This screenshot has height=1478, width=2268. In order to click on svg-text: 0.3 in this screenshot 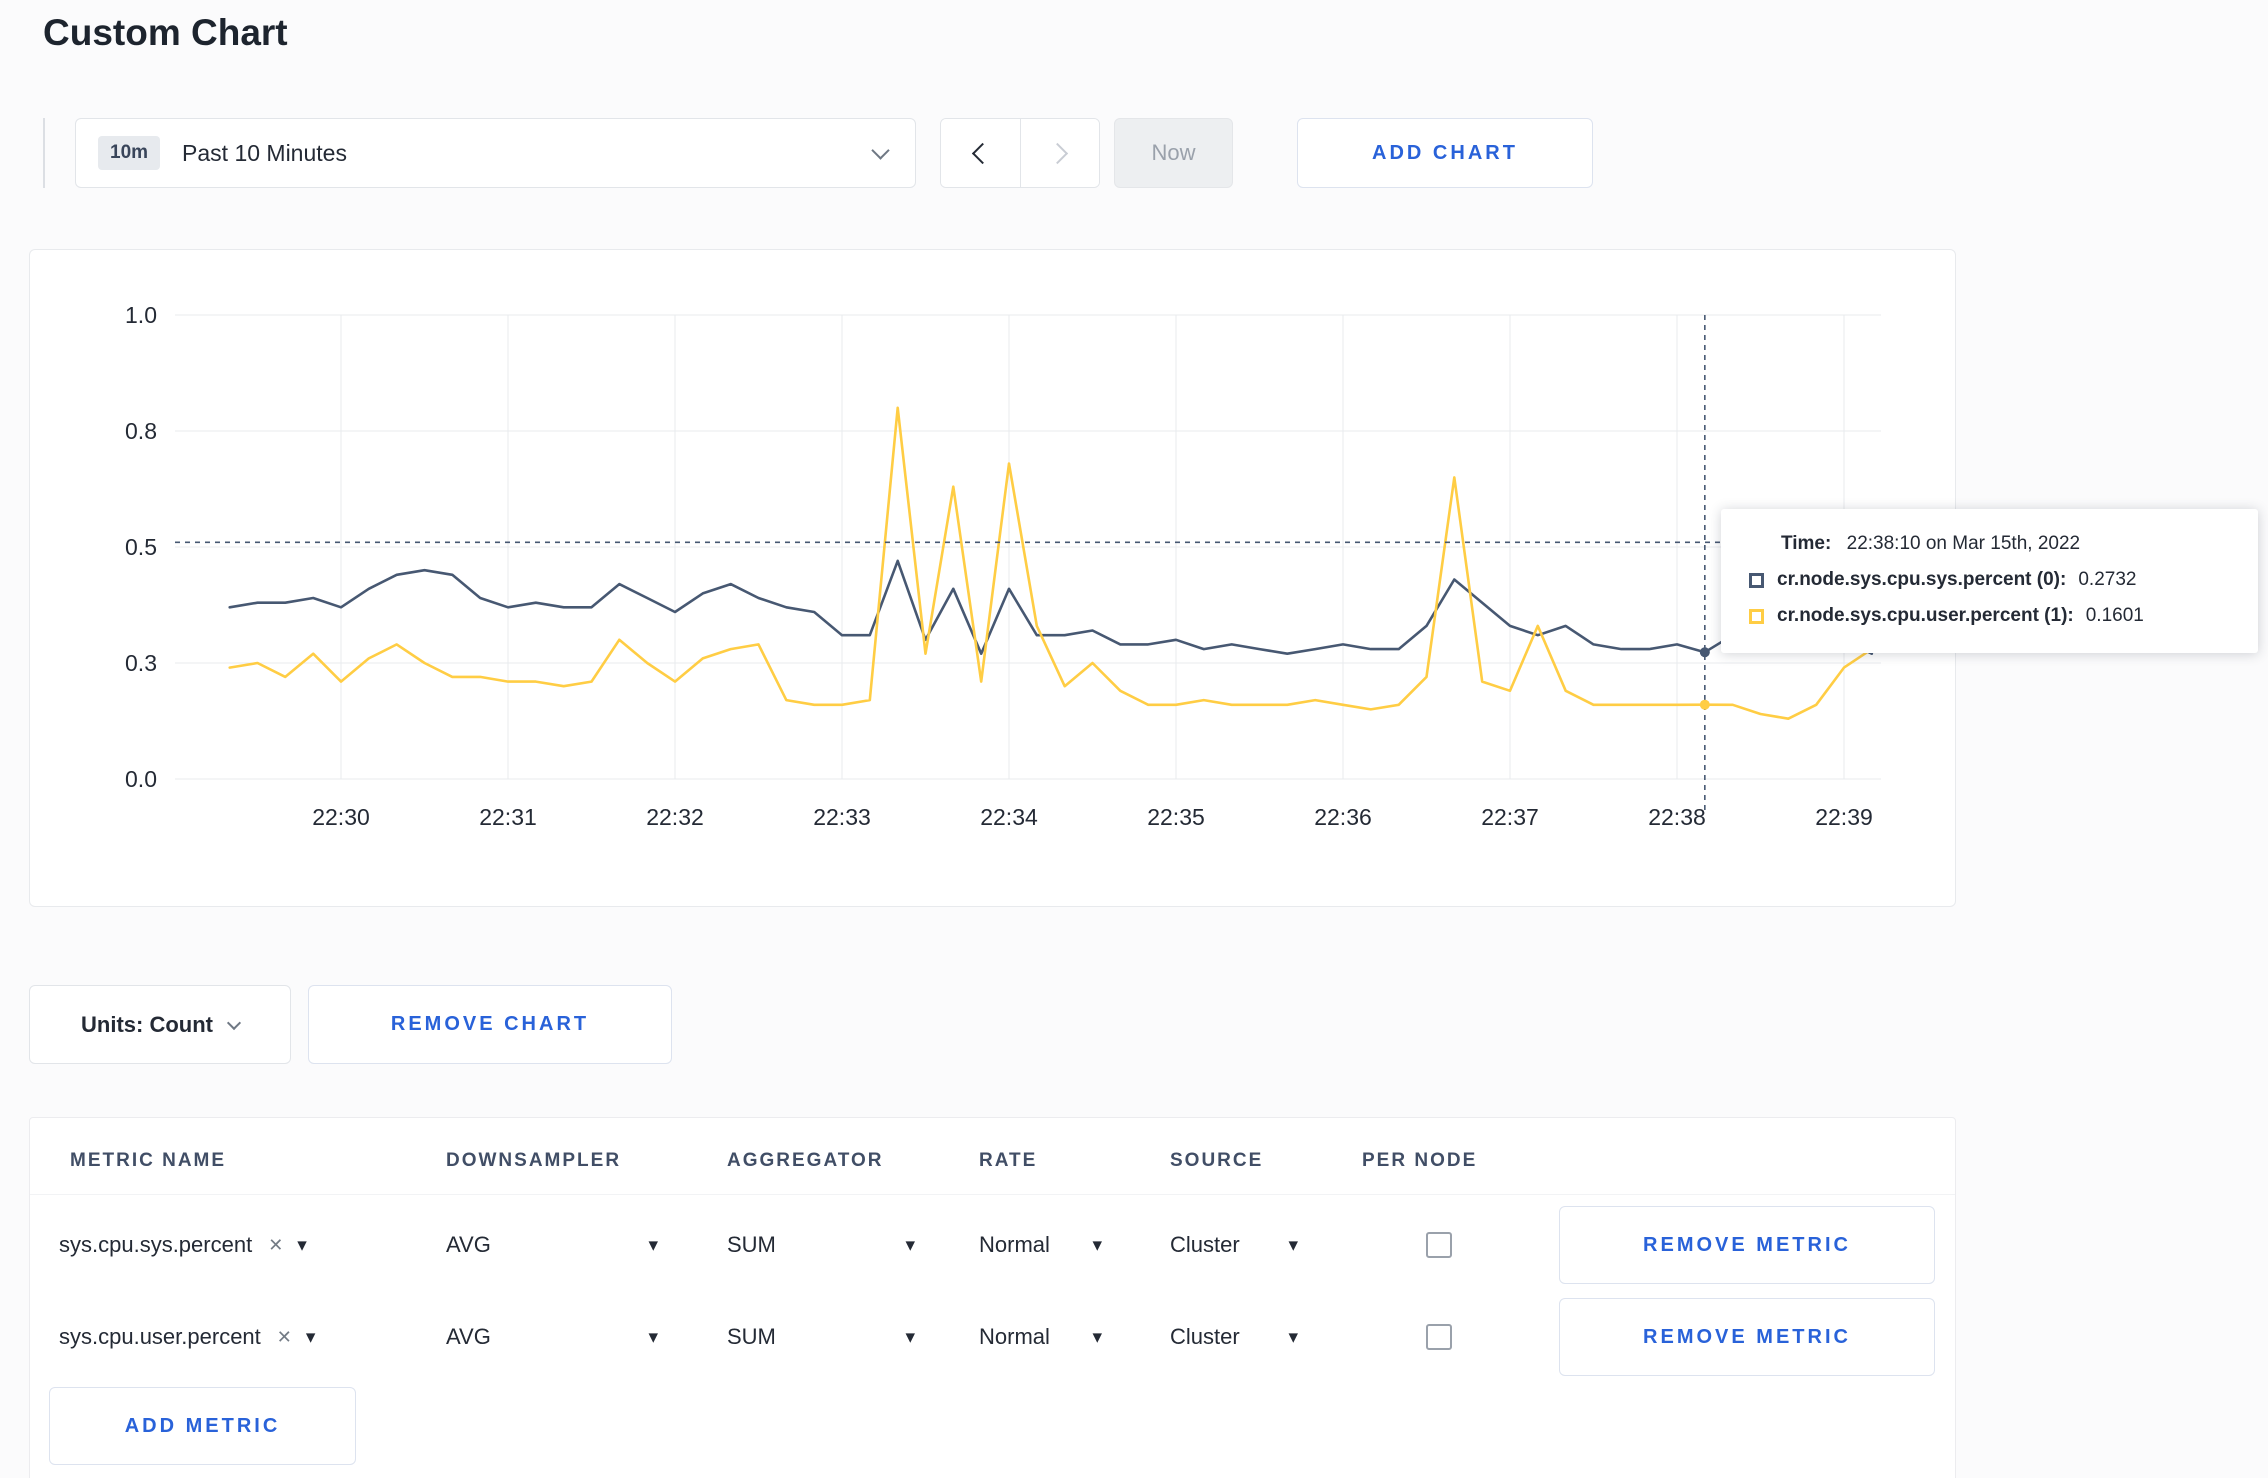, I will do `click(141, 663)`.